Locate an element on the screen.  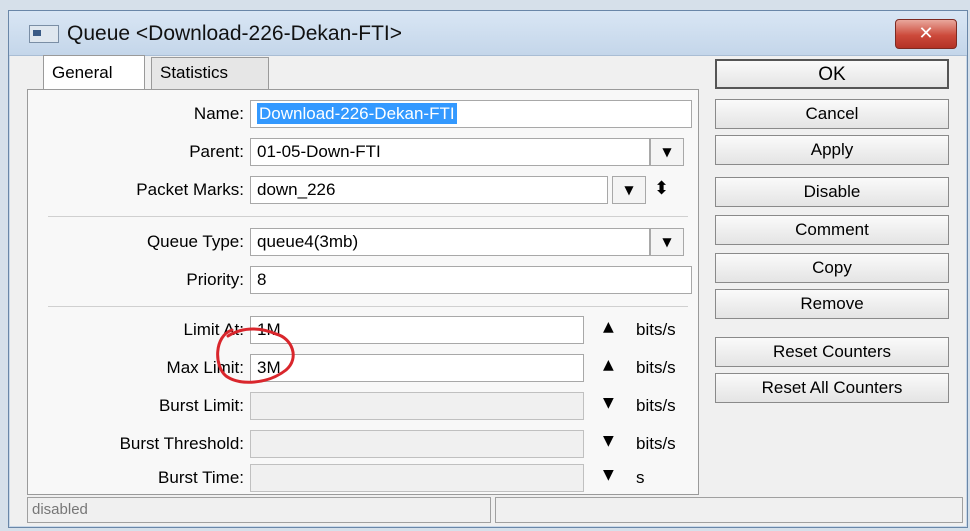
limit-at-unit: bits/s is located at coordinates (656, 329).